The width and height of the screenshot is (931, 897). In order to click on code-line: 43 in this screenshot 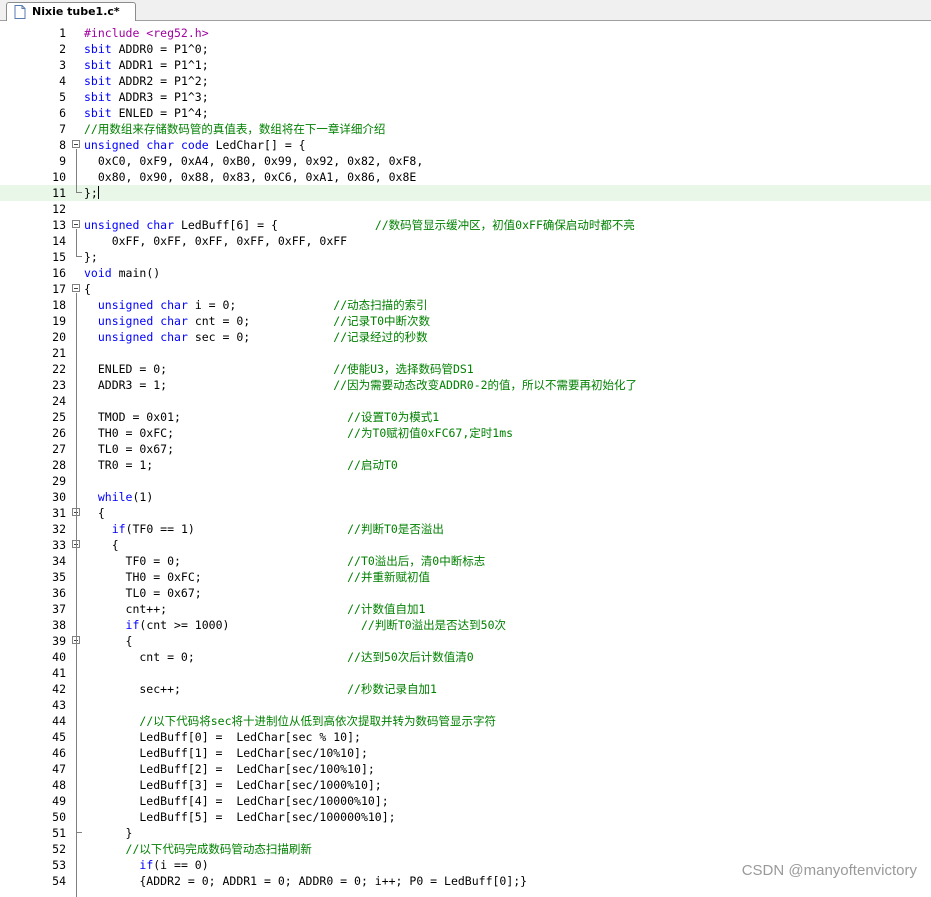, I will do `click(465, 705)`.